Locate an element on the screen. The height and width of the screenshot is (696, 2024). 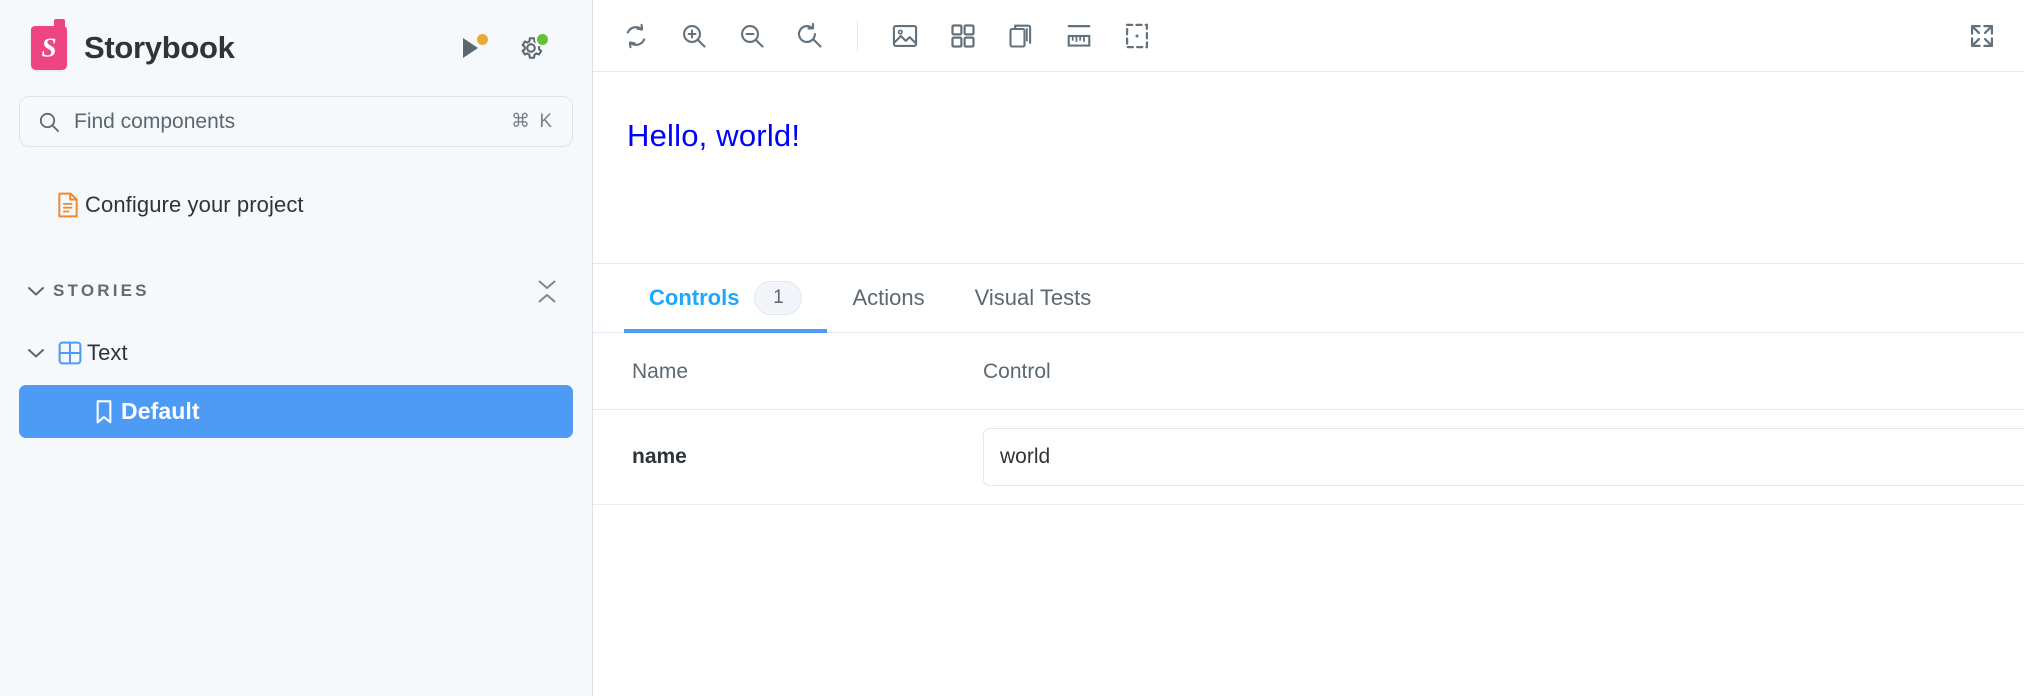
controls-count-badge: 1 is located at coordinates (778, 298).